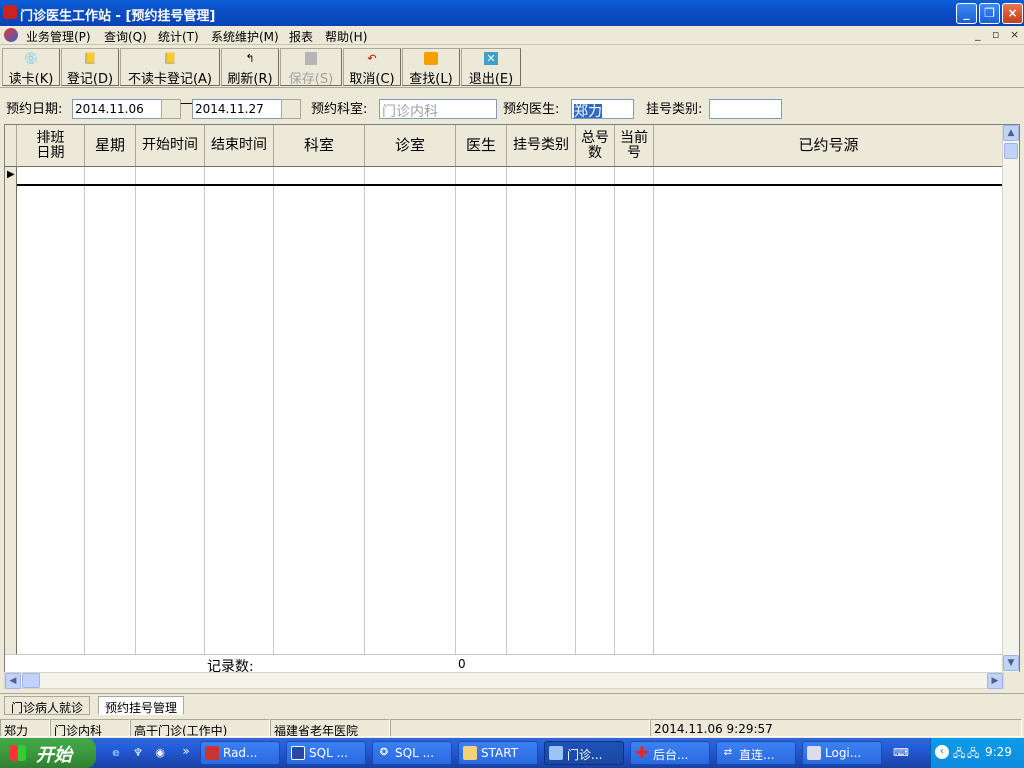 The width and height of the screenshot is (1024, 768). I want to click on scroll-up-icon: ▲, so click(1011, 133).